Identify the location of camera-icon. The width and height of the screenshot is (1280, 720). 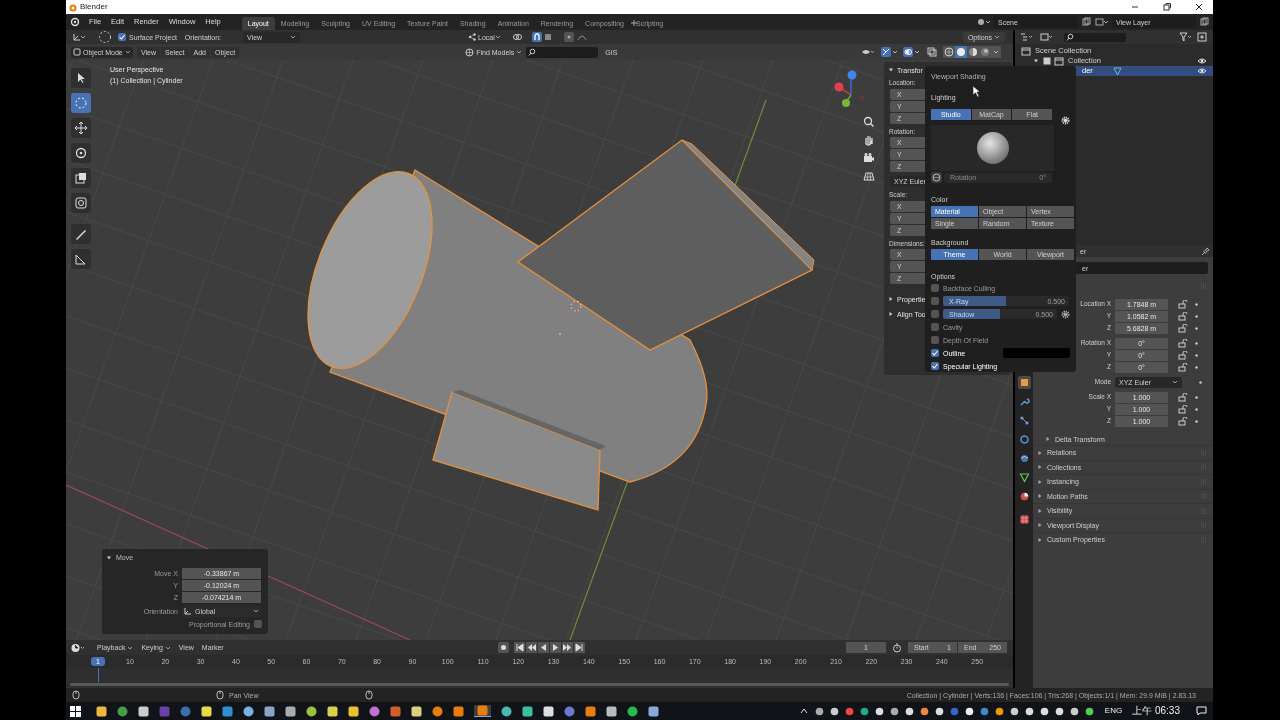
(869, 158).